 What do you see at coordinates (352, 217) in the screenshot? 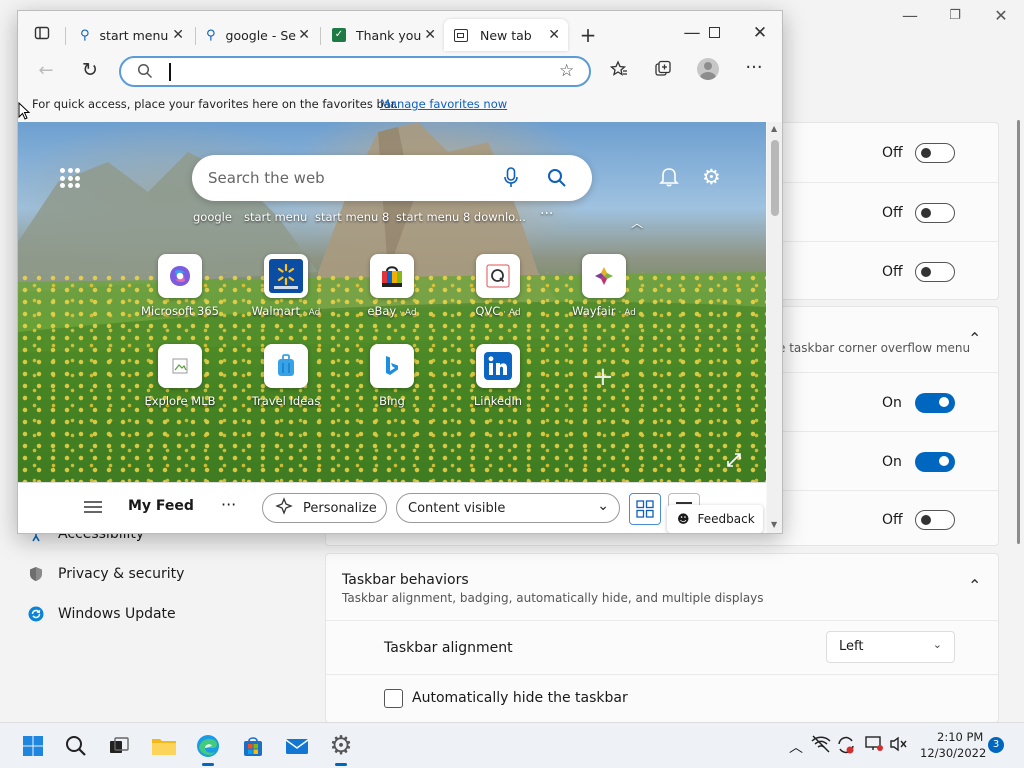
I see `quick-link-start-menu-8: start menu 8` at bounding box center [352, 217].